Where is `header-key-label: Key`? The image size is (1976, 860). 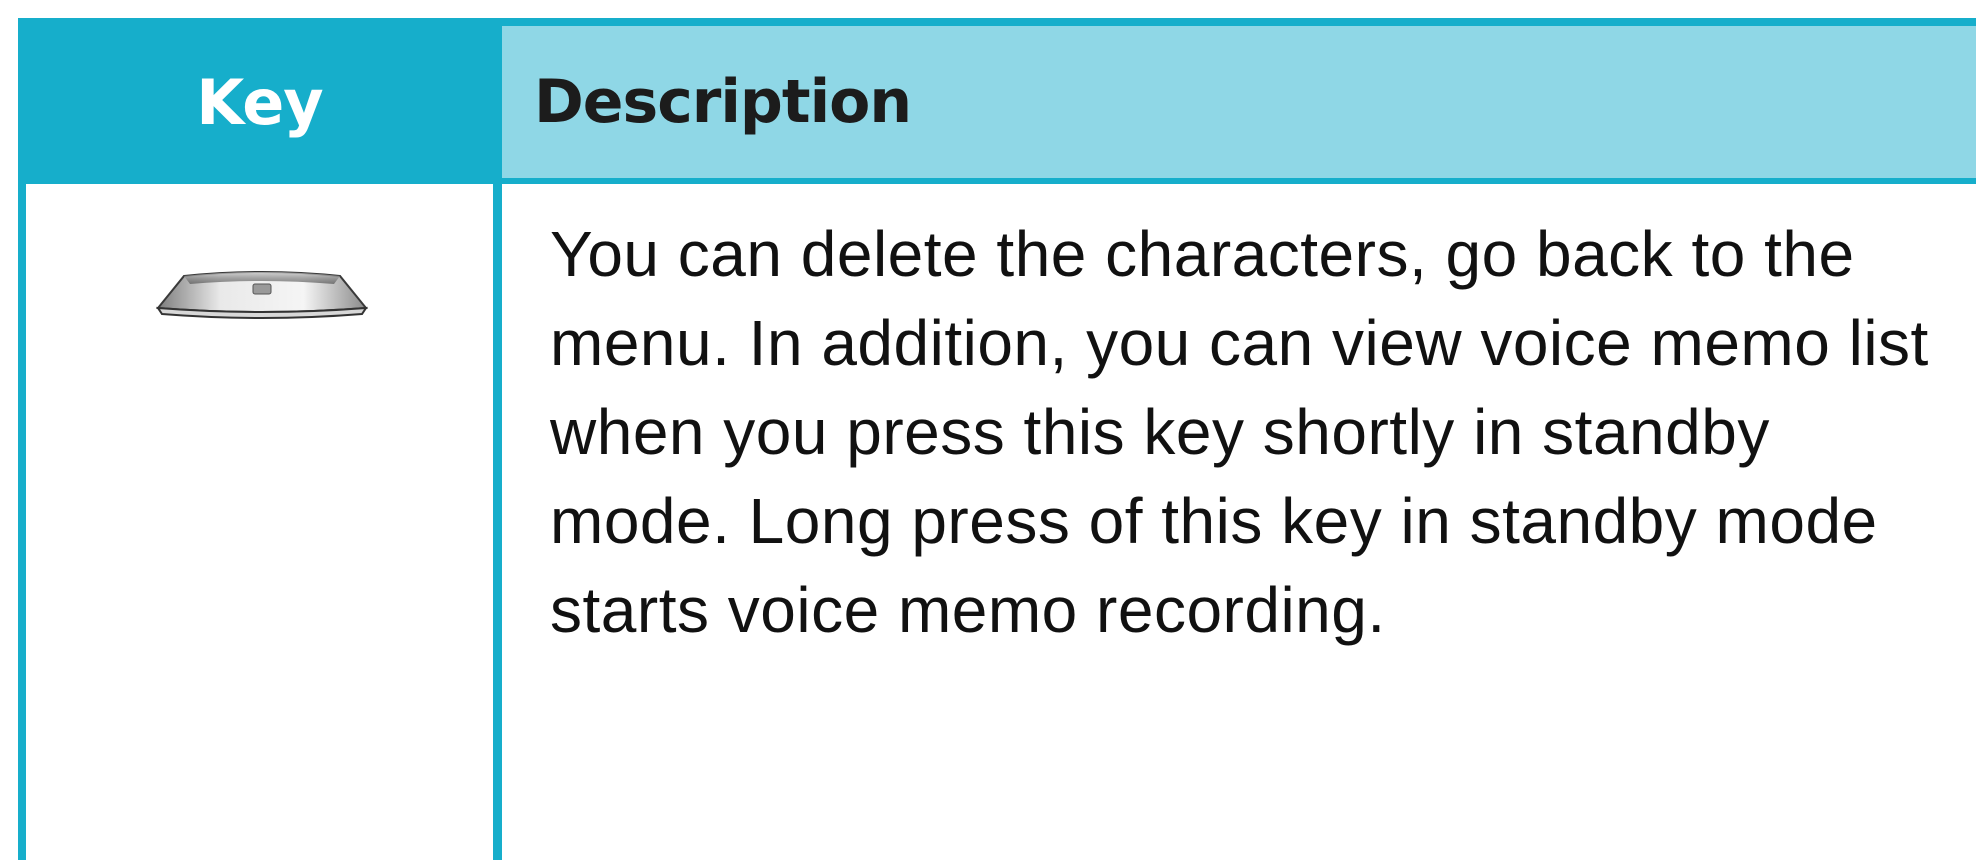
header-key-label: Key is located at coordinates (259, 102).